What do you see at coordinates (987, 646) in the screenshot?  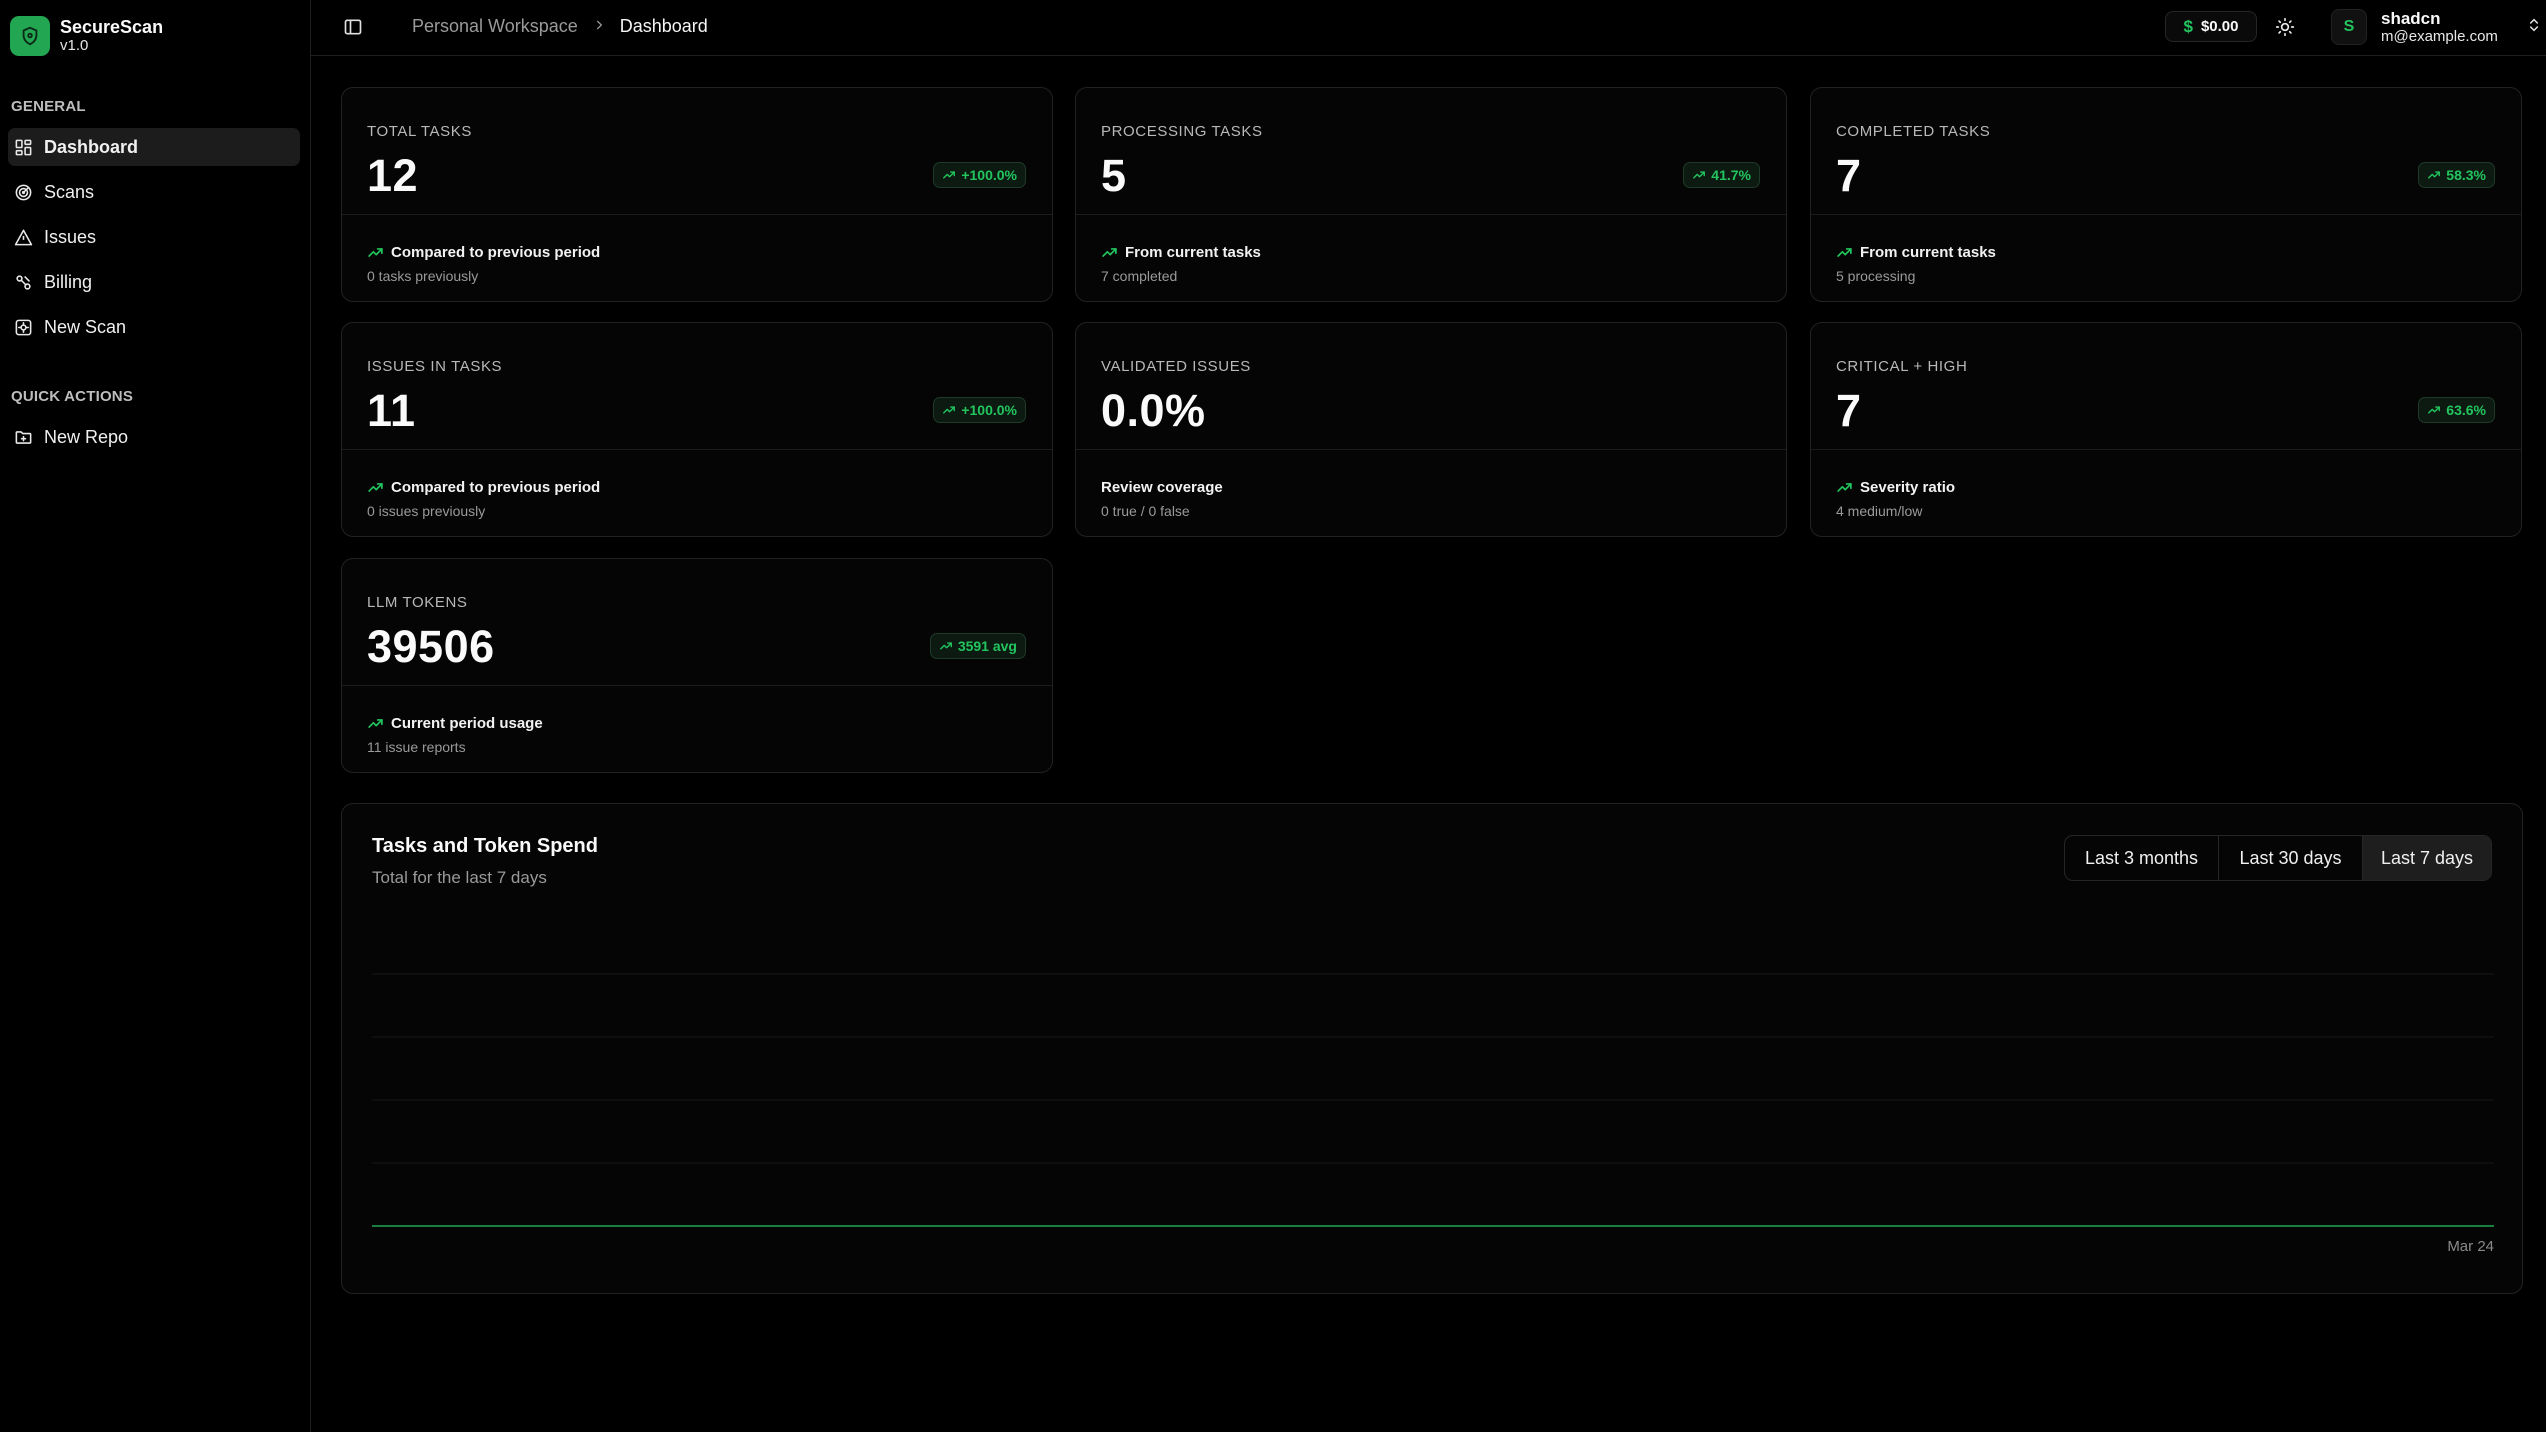 I see `trend-value: 3591 avg` at bounding box center [987, 646].